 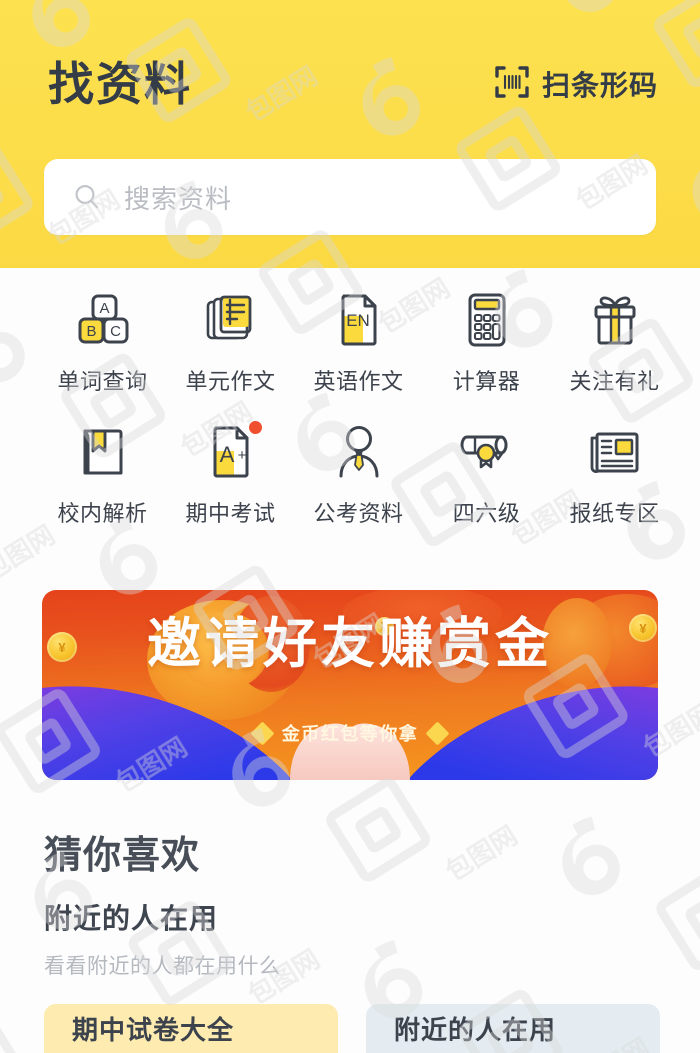 I want to click on grid-item-label: 期中考试, so click(x=230, y=513).